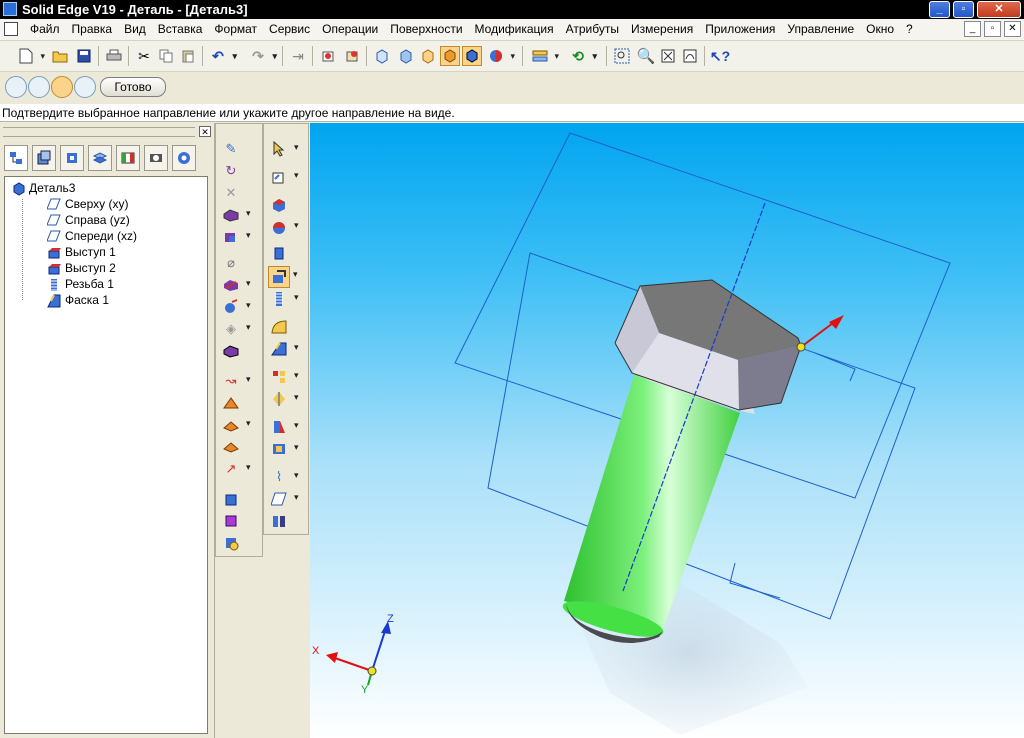  I want to click on tree-item-protrusion-1: Выступ 1, so click(81, 252).